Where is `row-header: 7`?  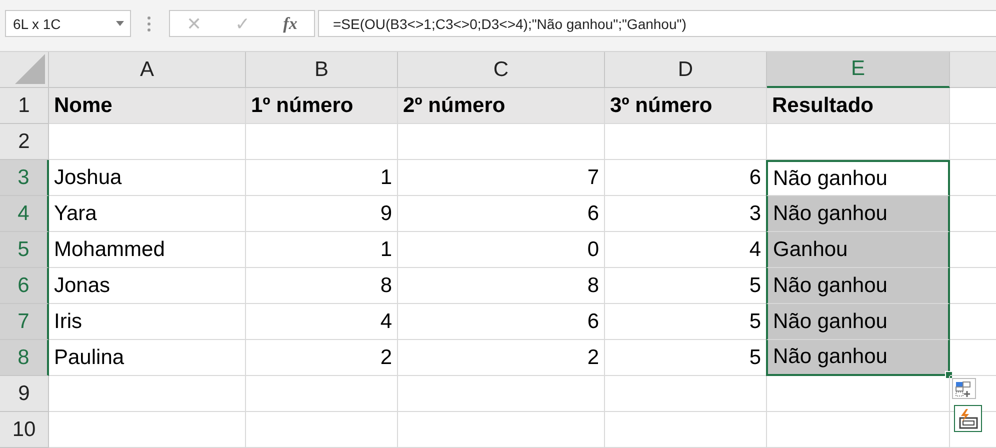 row-header: 7 is located at coordinates (24, 322).